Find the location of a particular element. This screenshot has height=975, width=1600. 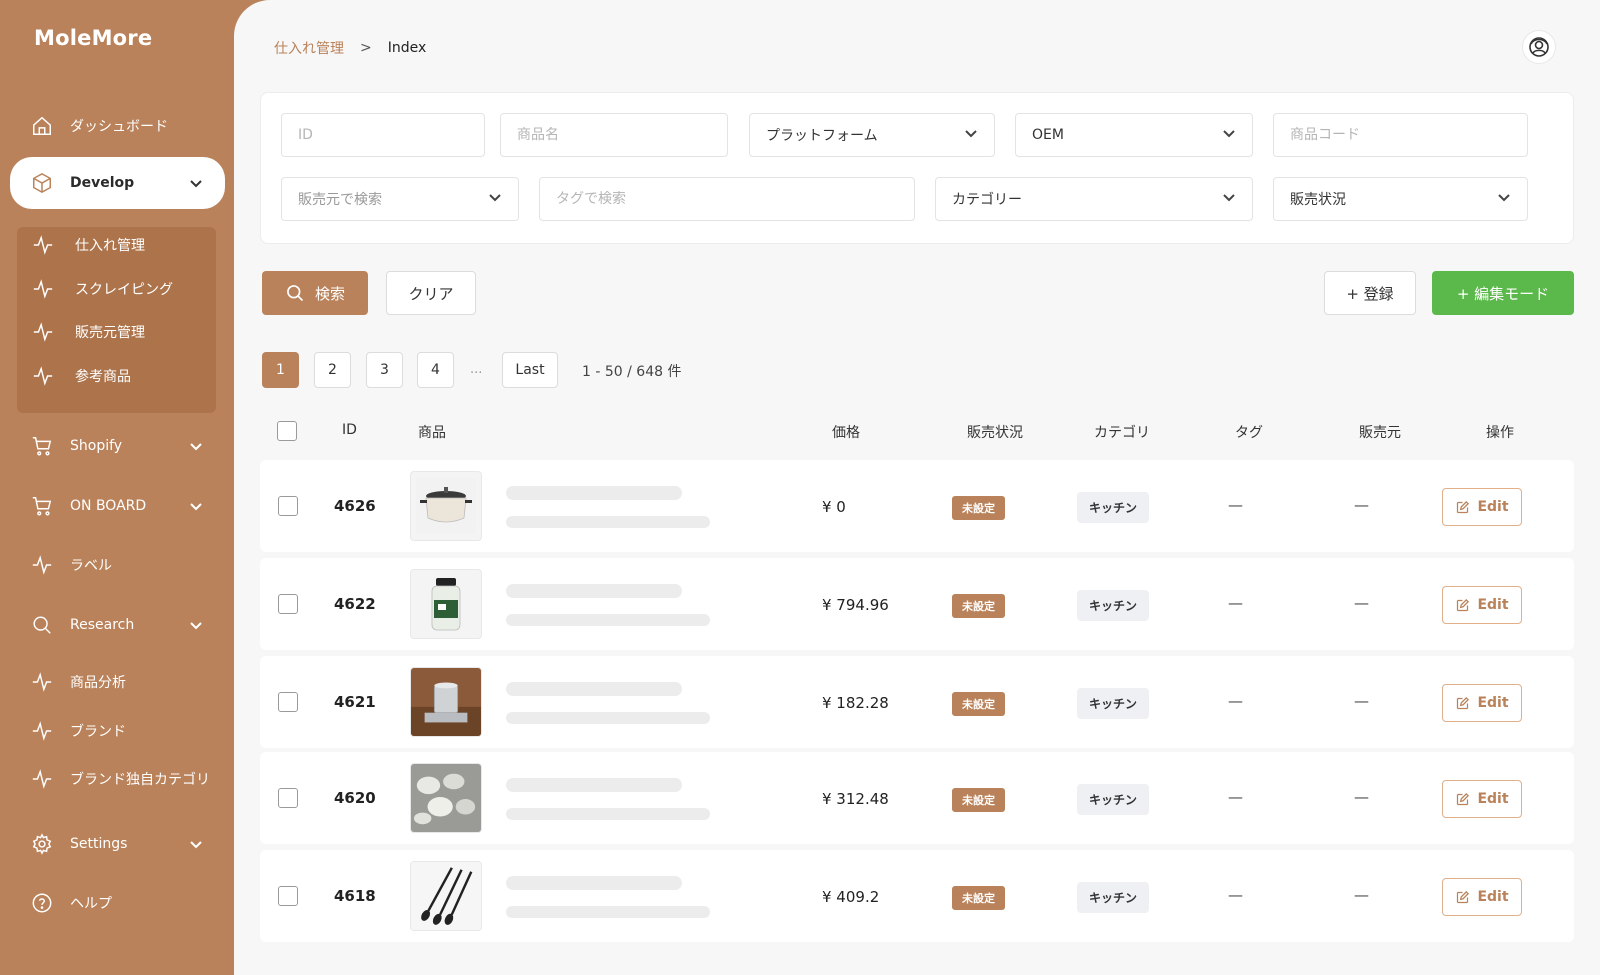

sidebar-item-research: Research is located at coordinates (117, 625).